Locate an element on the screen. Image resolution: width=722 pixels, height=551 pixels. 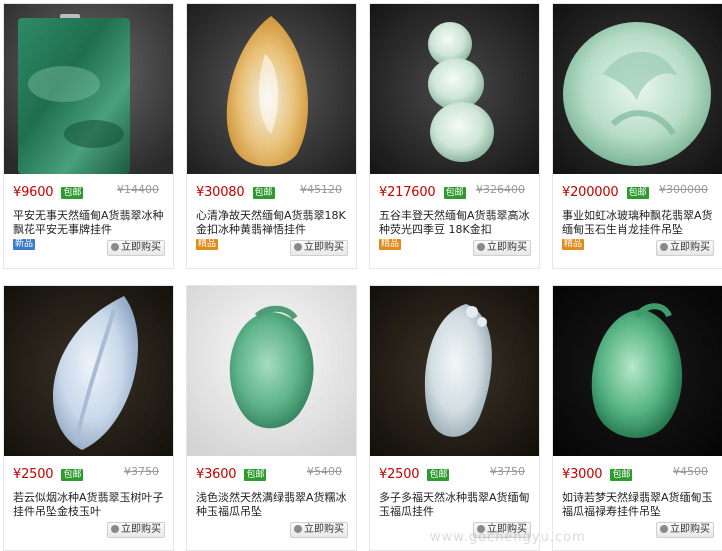
product-title: 多子多福天然冰种翡翠A货缅甸玉福瓜挂件 is located at coordinates (458, 506).